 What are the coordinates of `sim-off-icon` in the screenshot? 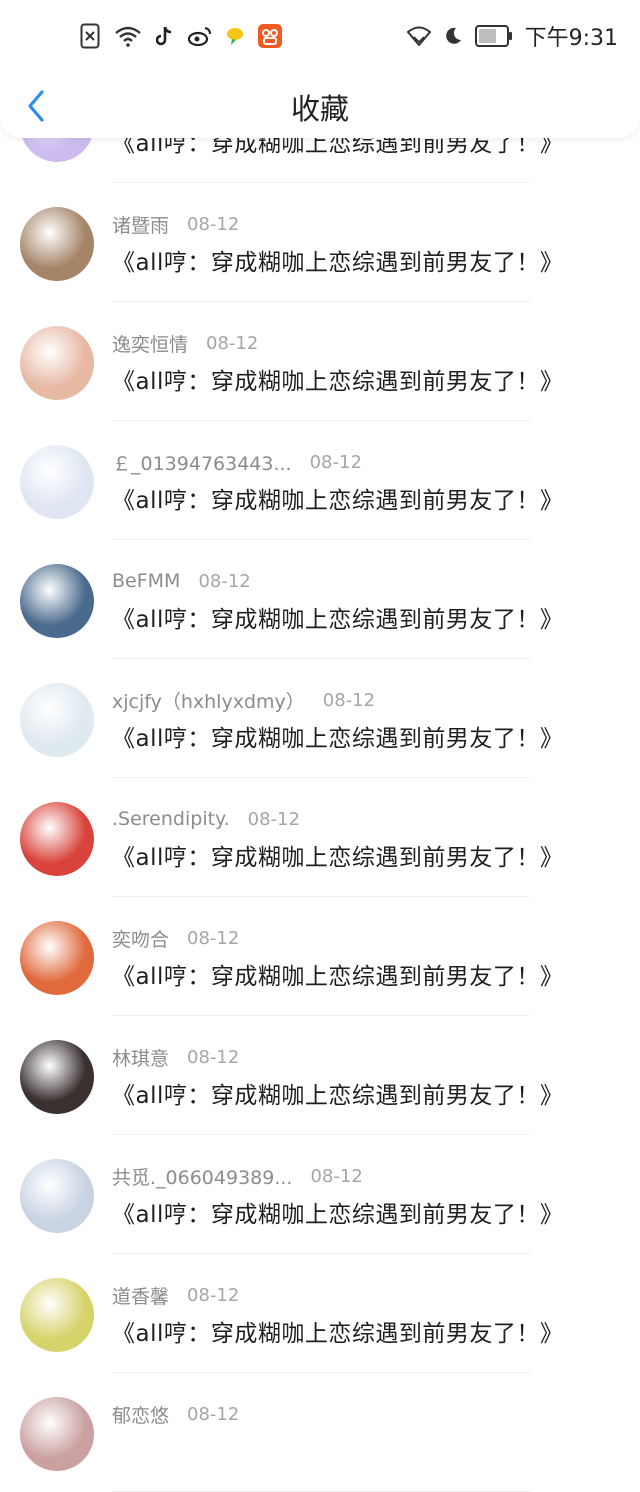 It's located at (90, 36).